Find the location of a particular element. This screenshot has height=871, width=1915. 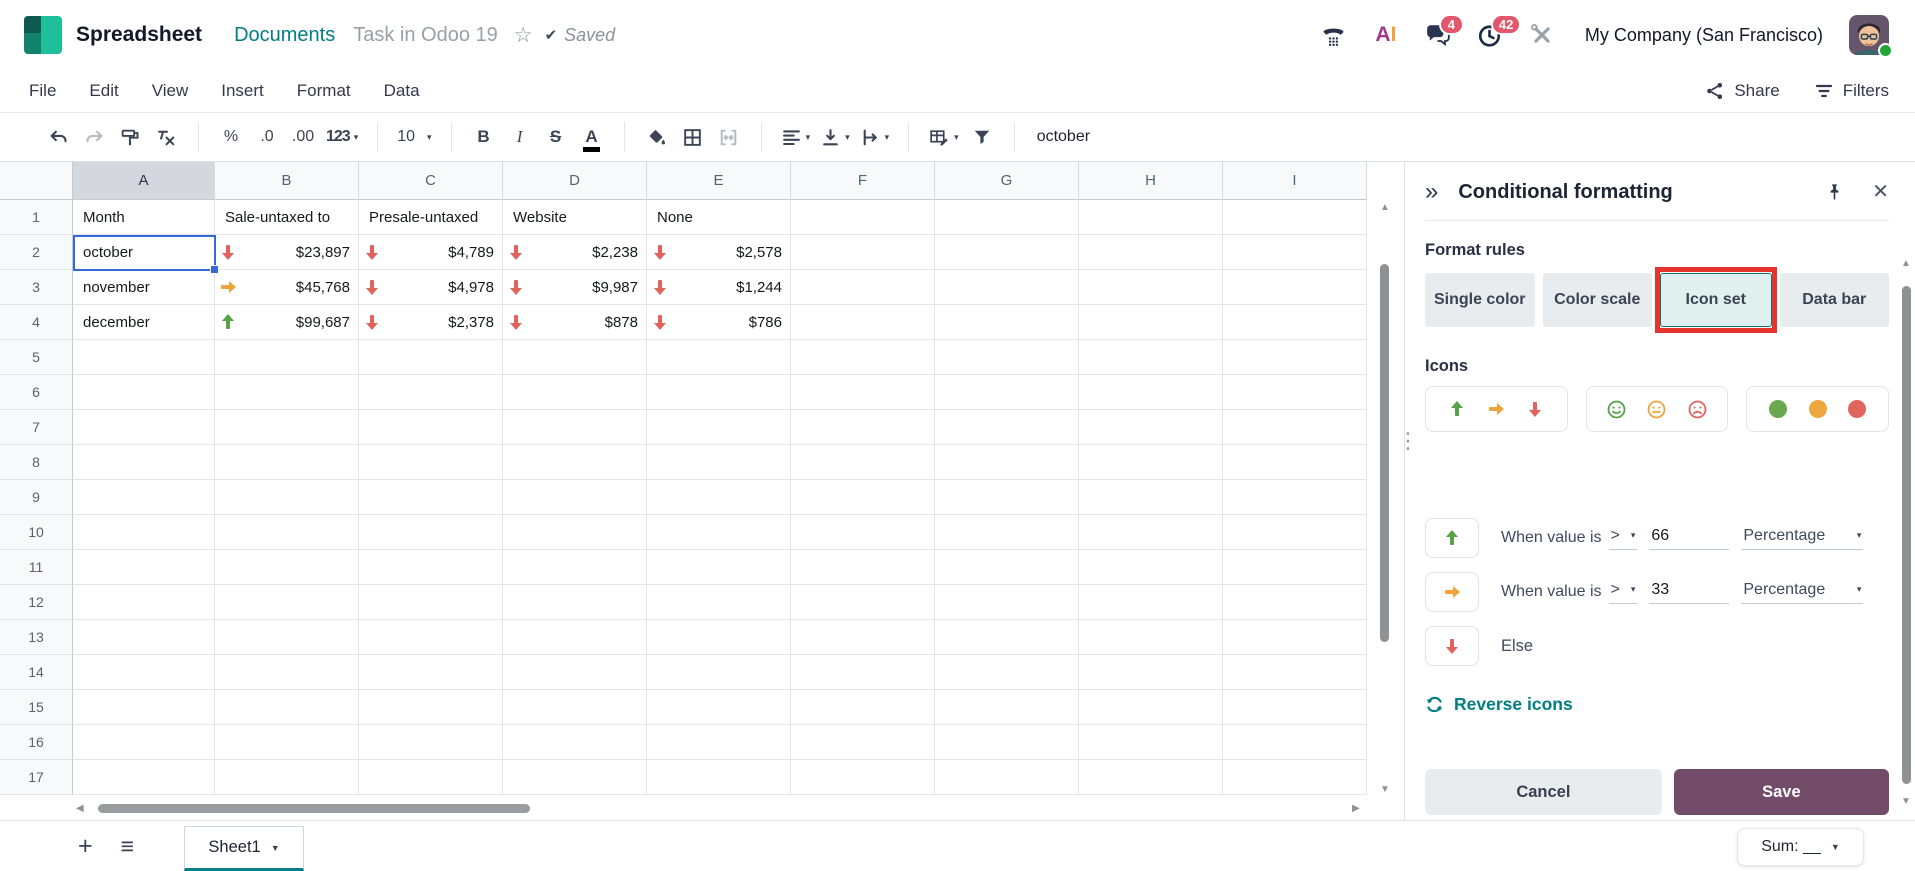

cell-B8 is located at coordinates (287, 462).